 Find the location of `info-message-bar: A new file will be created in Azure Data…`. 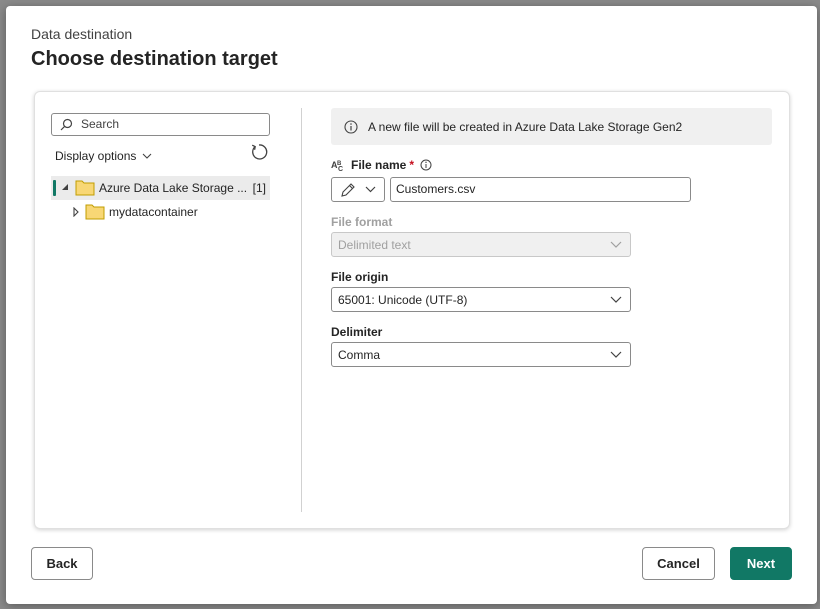

info-message-bar: A new file will be created in Azure Data… is located at coordinates (551, 126).